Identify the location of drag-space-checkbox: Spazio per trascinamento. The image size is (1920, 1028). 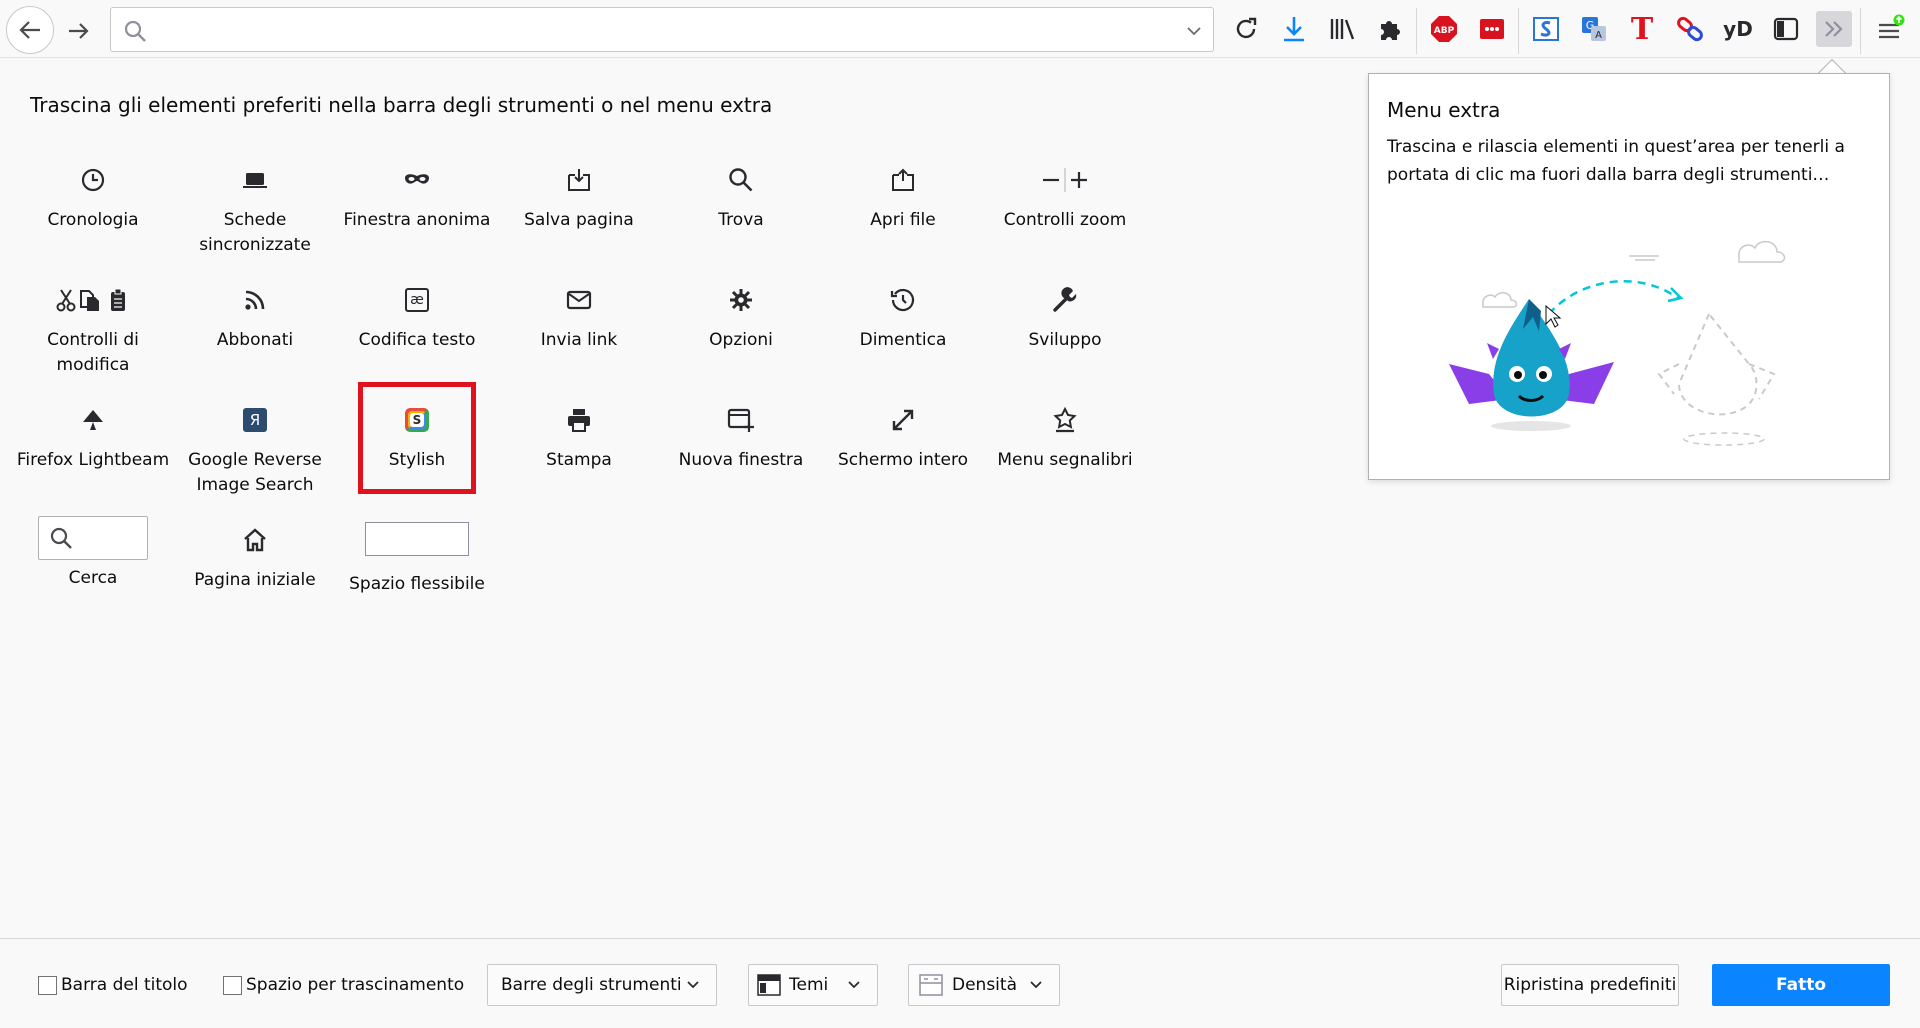
(343, 985).